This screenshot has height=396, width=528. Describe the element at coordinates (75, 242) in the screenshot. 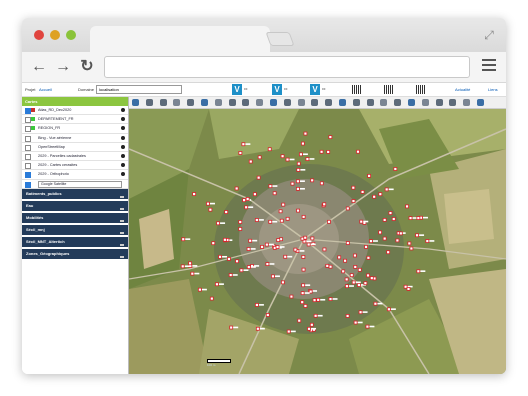

I see `layer-group: Sécil_MNT_Altertich` at that location.